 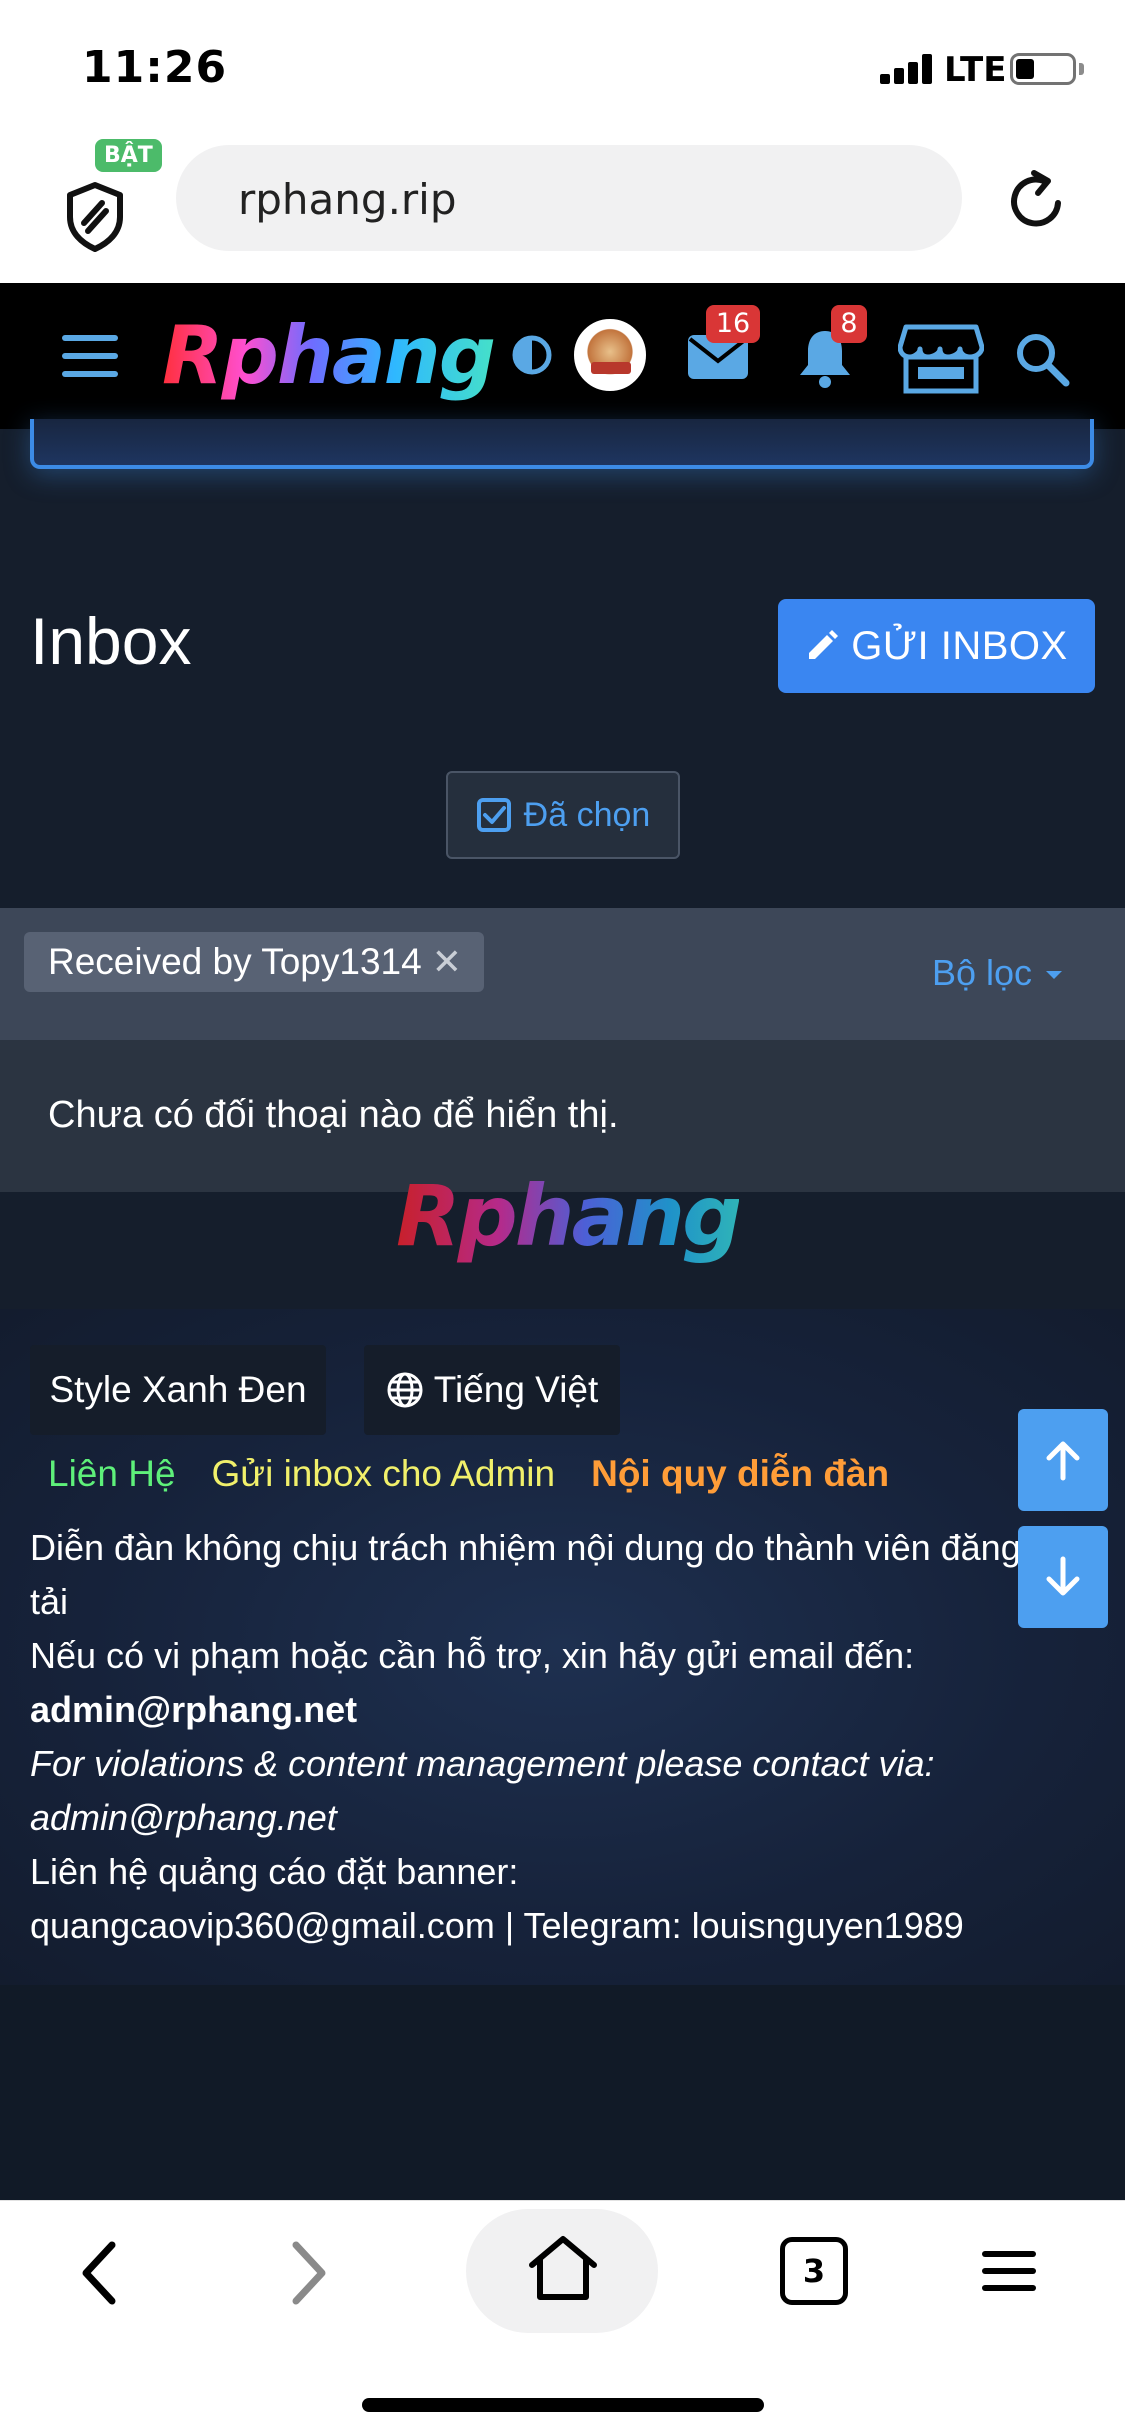 What do you see at coordinates (733, 324) in the screenshot?
I see `mail-count-badge: 16` at bounding box center [733, 324].